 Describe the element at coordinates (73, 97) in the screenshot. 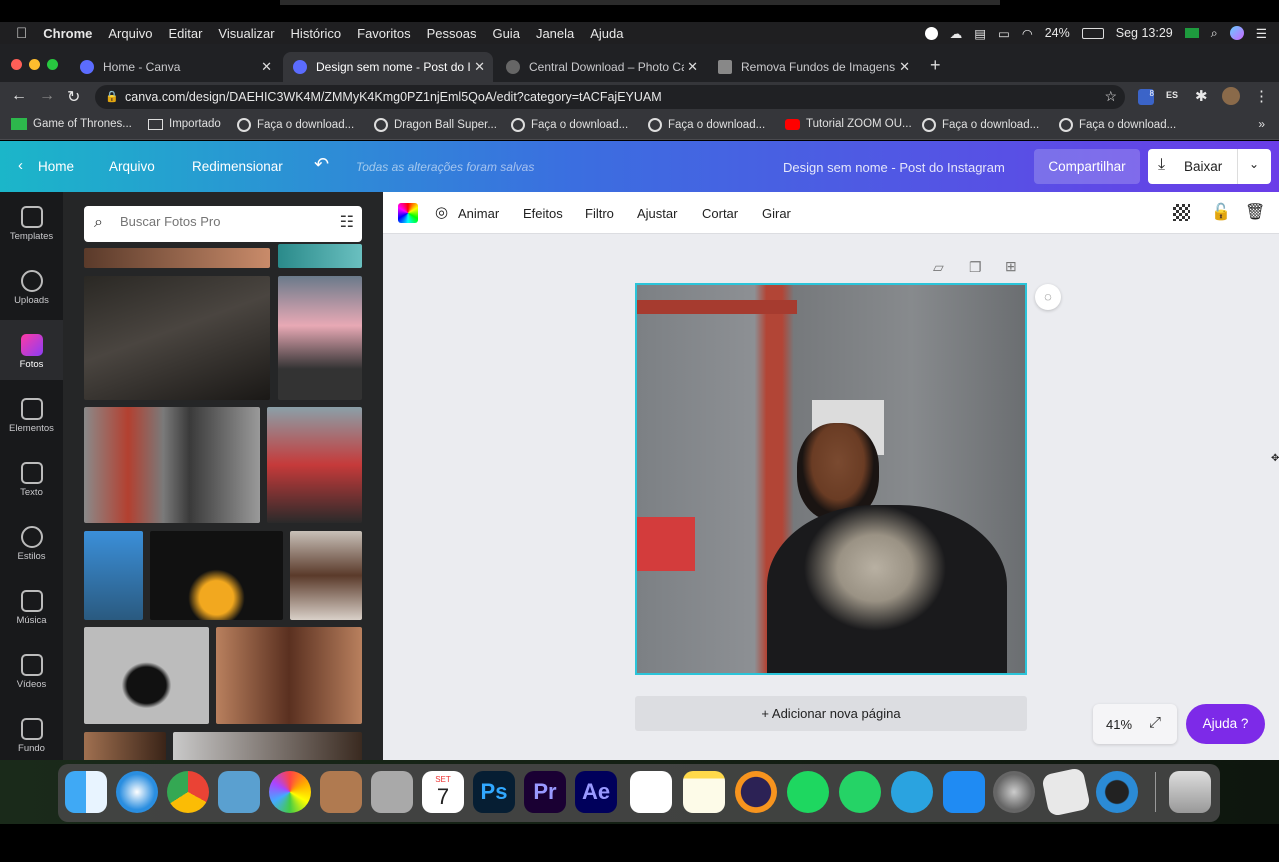

I see `reload-icon: ↻` at that location.